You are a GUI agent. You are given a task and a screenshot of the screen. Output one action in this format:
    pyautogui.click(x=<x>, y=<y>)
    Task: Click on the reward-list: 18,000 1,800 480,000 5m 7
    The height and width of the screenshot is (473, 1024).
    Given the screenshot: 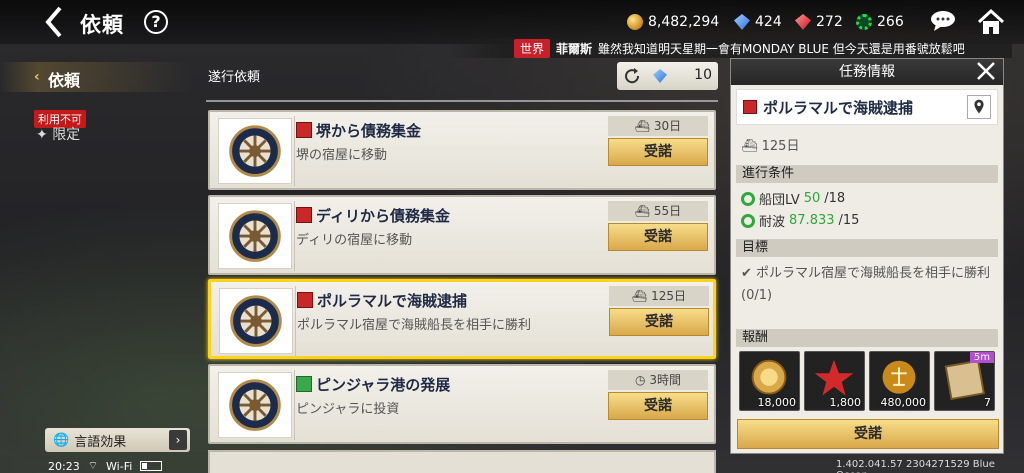 What is the action you would take?
    pyautogui.click(x=868, y=381)
    